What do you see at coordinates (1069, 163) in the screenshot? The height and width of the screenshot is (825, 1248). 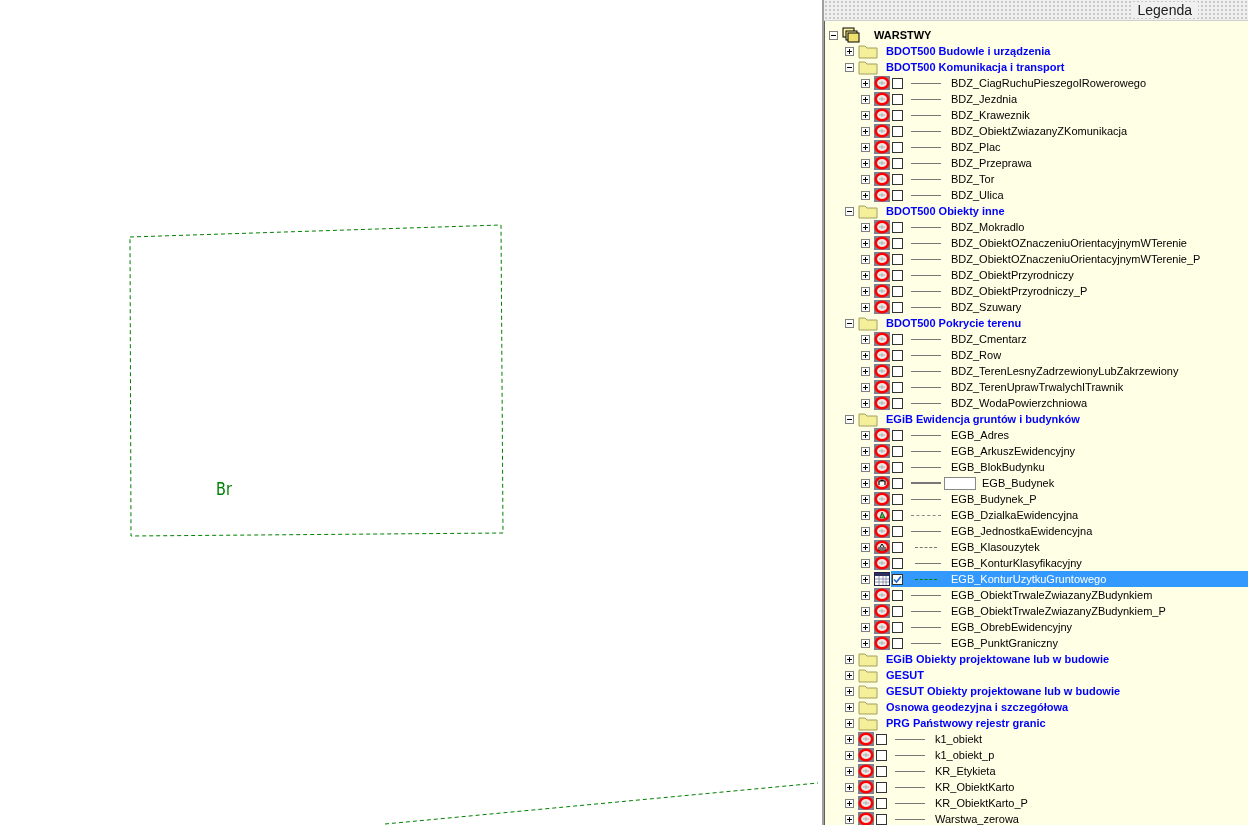 I see `layer-row: BDZ_Przeprawa` at bounding box center [1069, 163].